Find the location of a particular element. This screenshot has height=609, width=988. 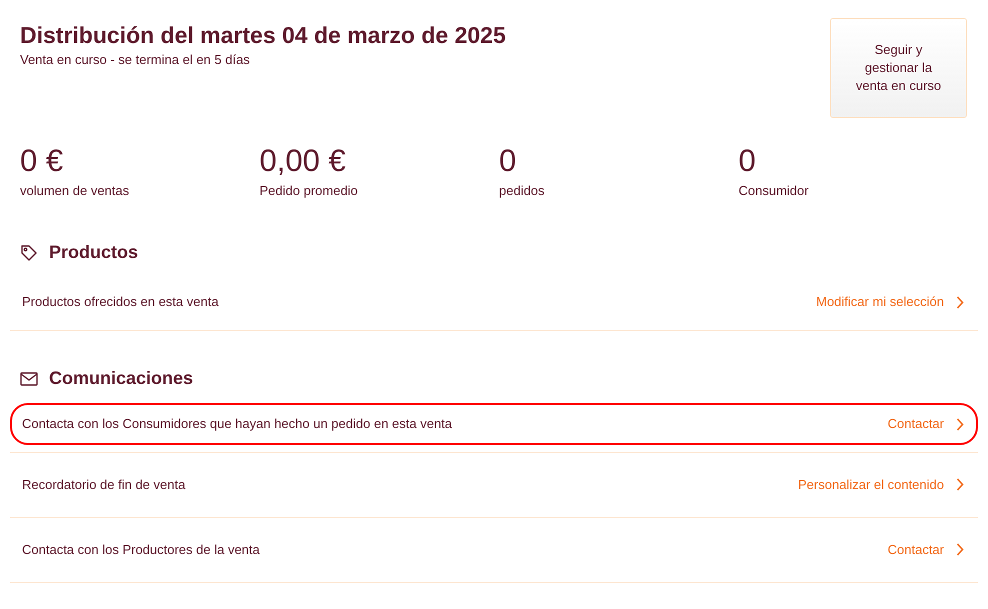

row-action-link: Personalizar el contenido is located at coordinates (881, 484).